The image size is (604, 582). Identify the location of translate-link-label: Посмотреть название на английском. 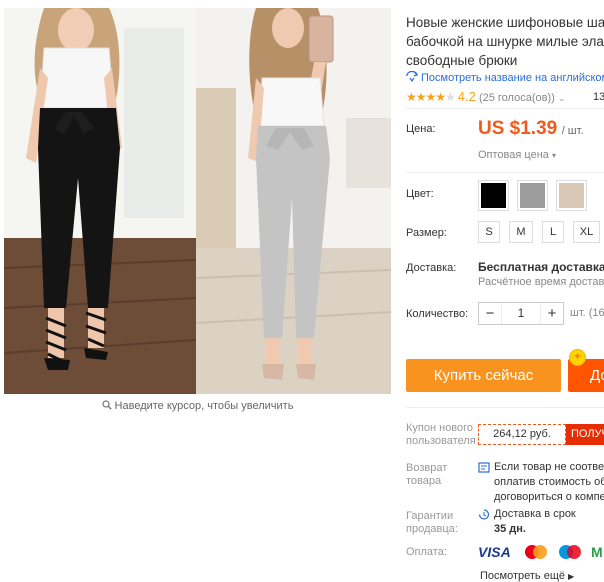
(512, 78).